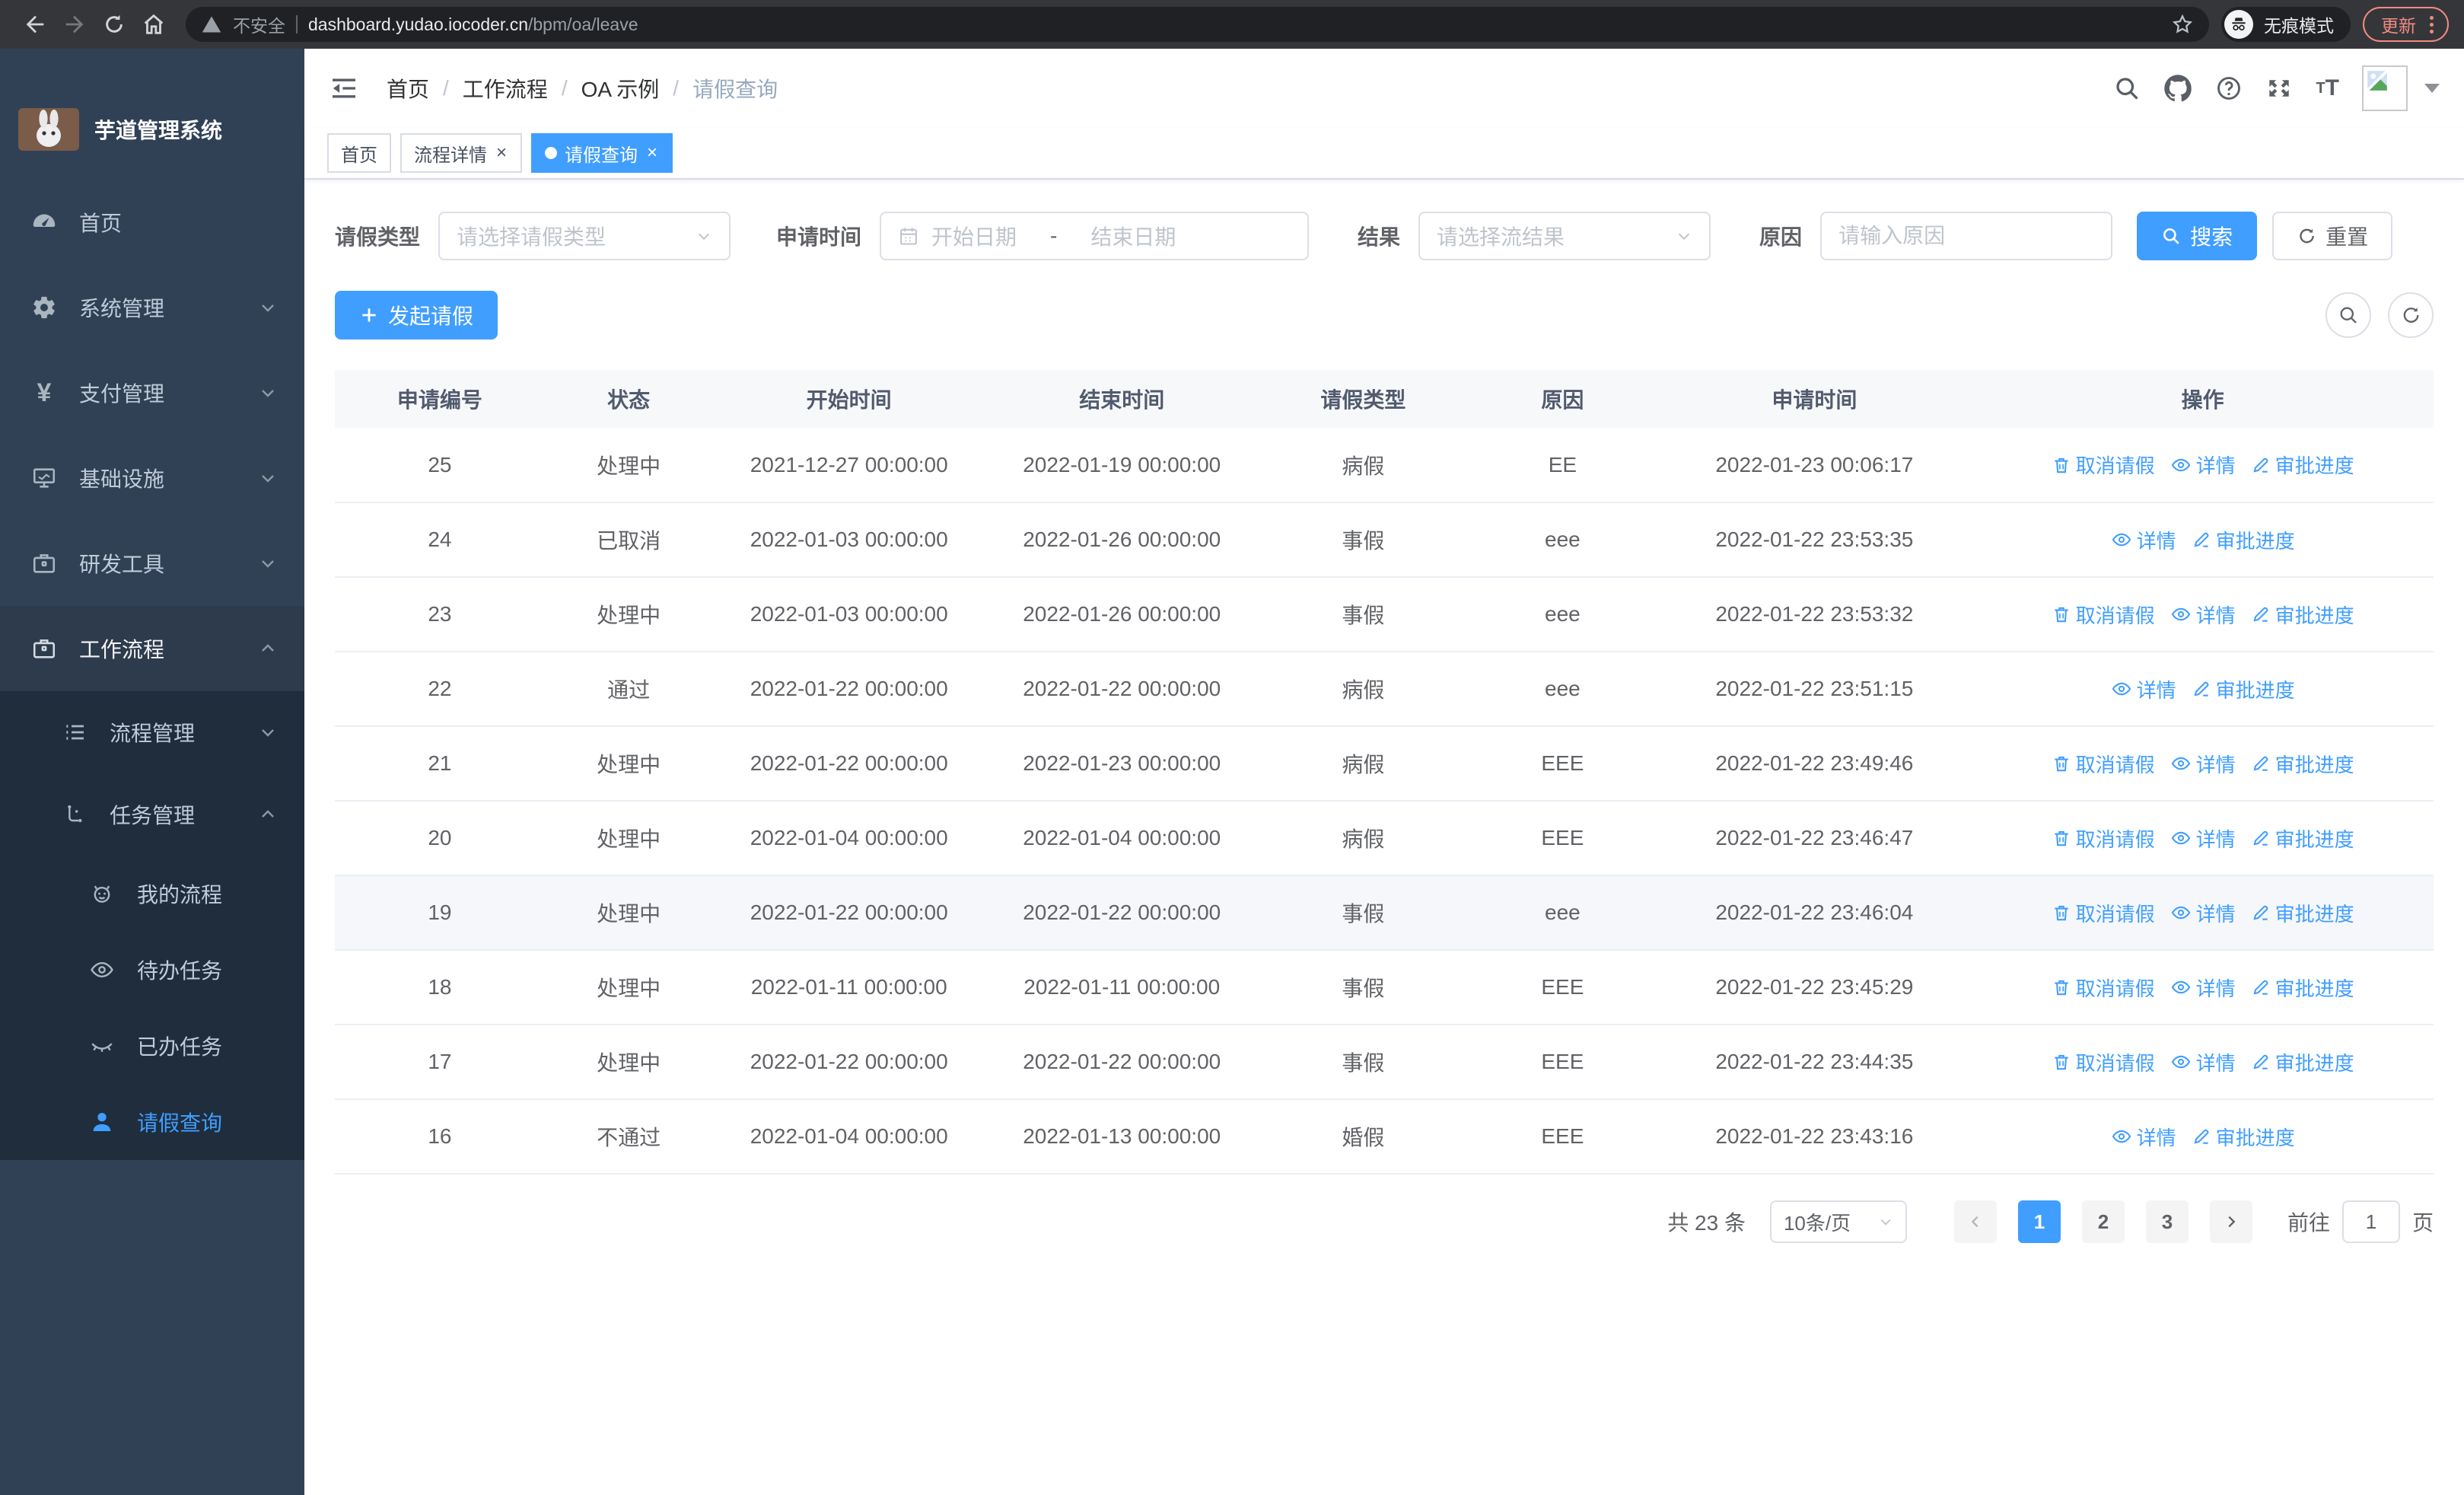 The image size is (2464, 1495). I want to click on cell-id: 17, so click(440, 1063).